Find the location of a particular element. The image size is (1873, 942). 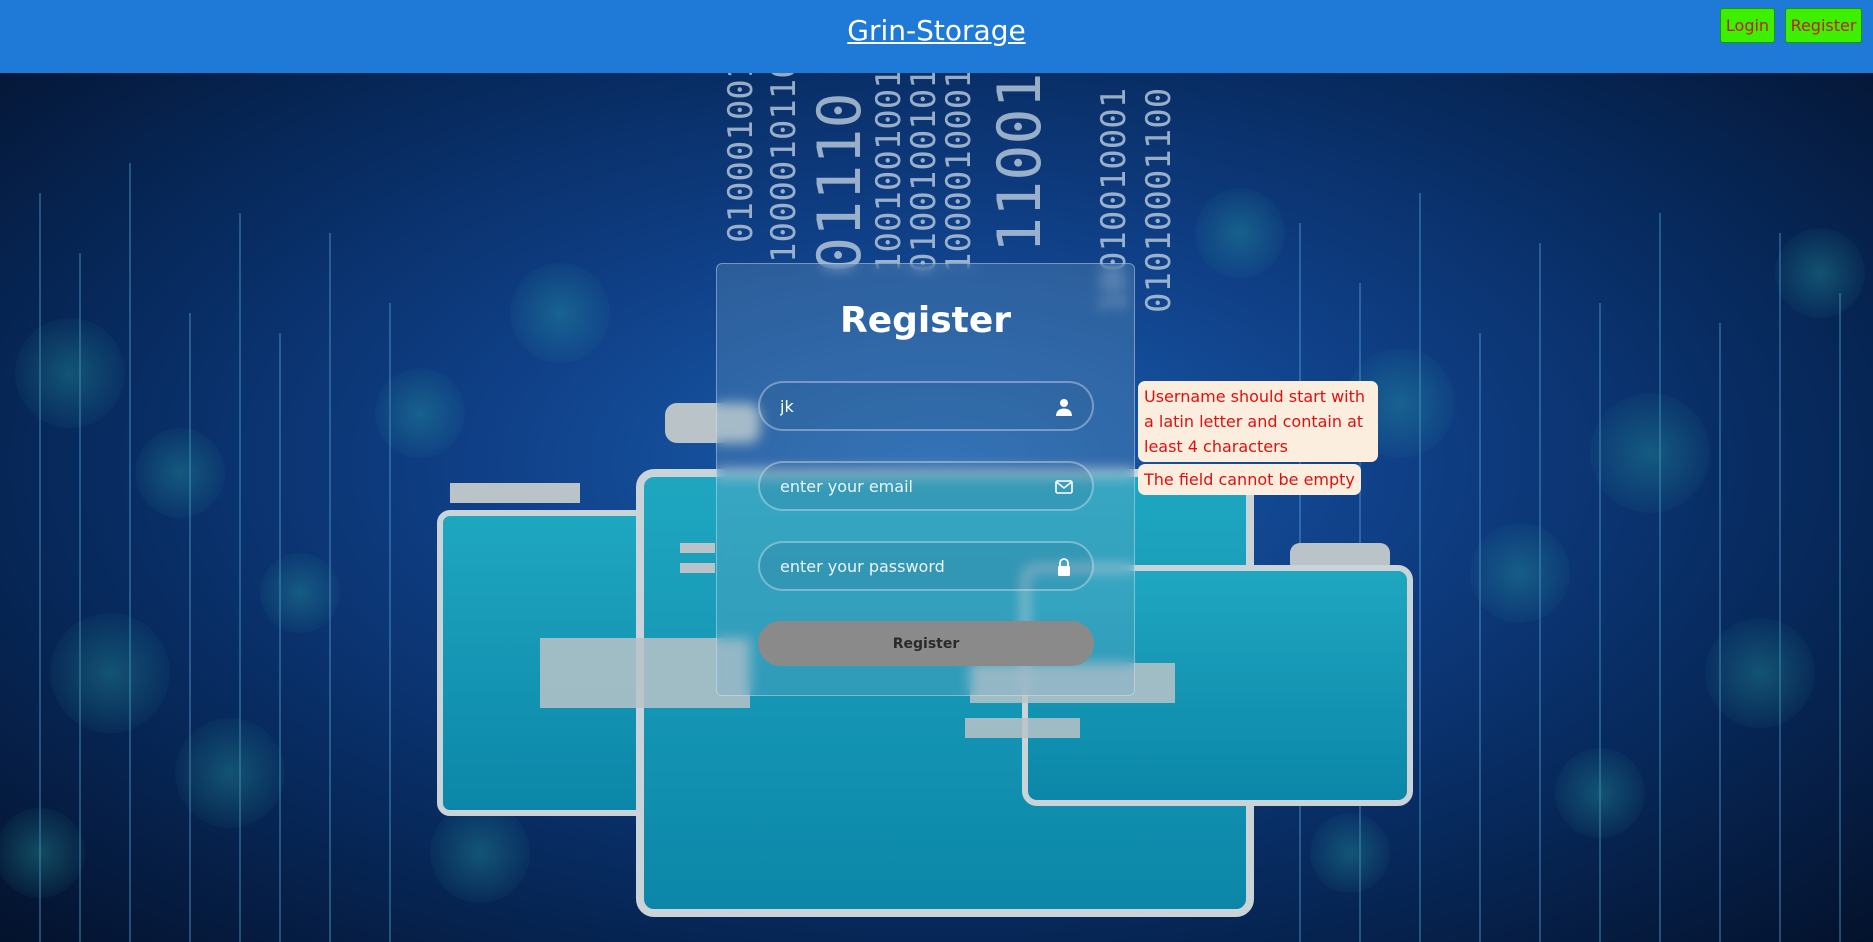

register-form-card: Register Register is located at coordinates (925, 479).